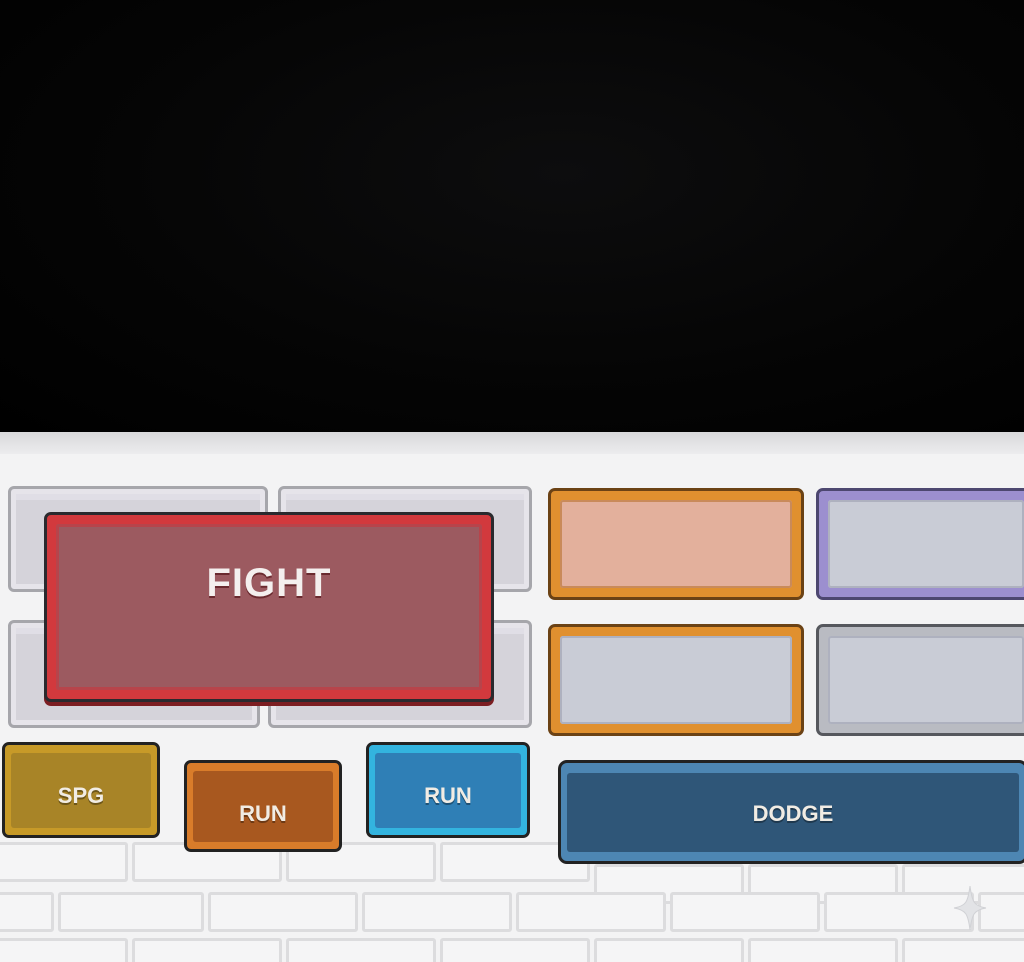 This screenshot has width=1024, height=962. What do you see at coordinates (263, 813) in the screenshot?
I see `run-orange-label: RUN` at bounding box center [263, 813].